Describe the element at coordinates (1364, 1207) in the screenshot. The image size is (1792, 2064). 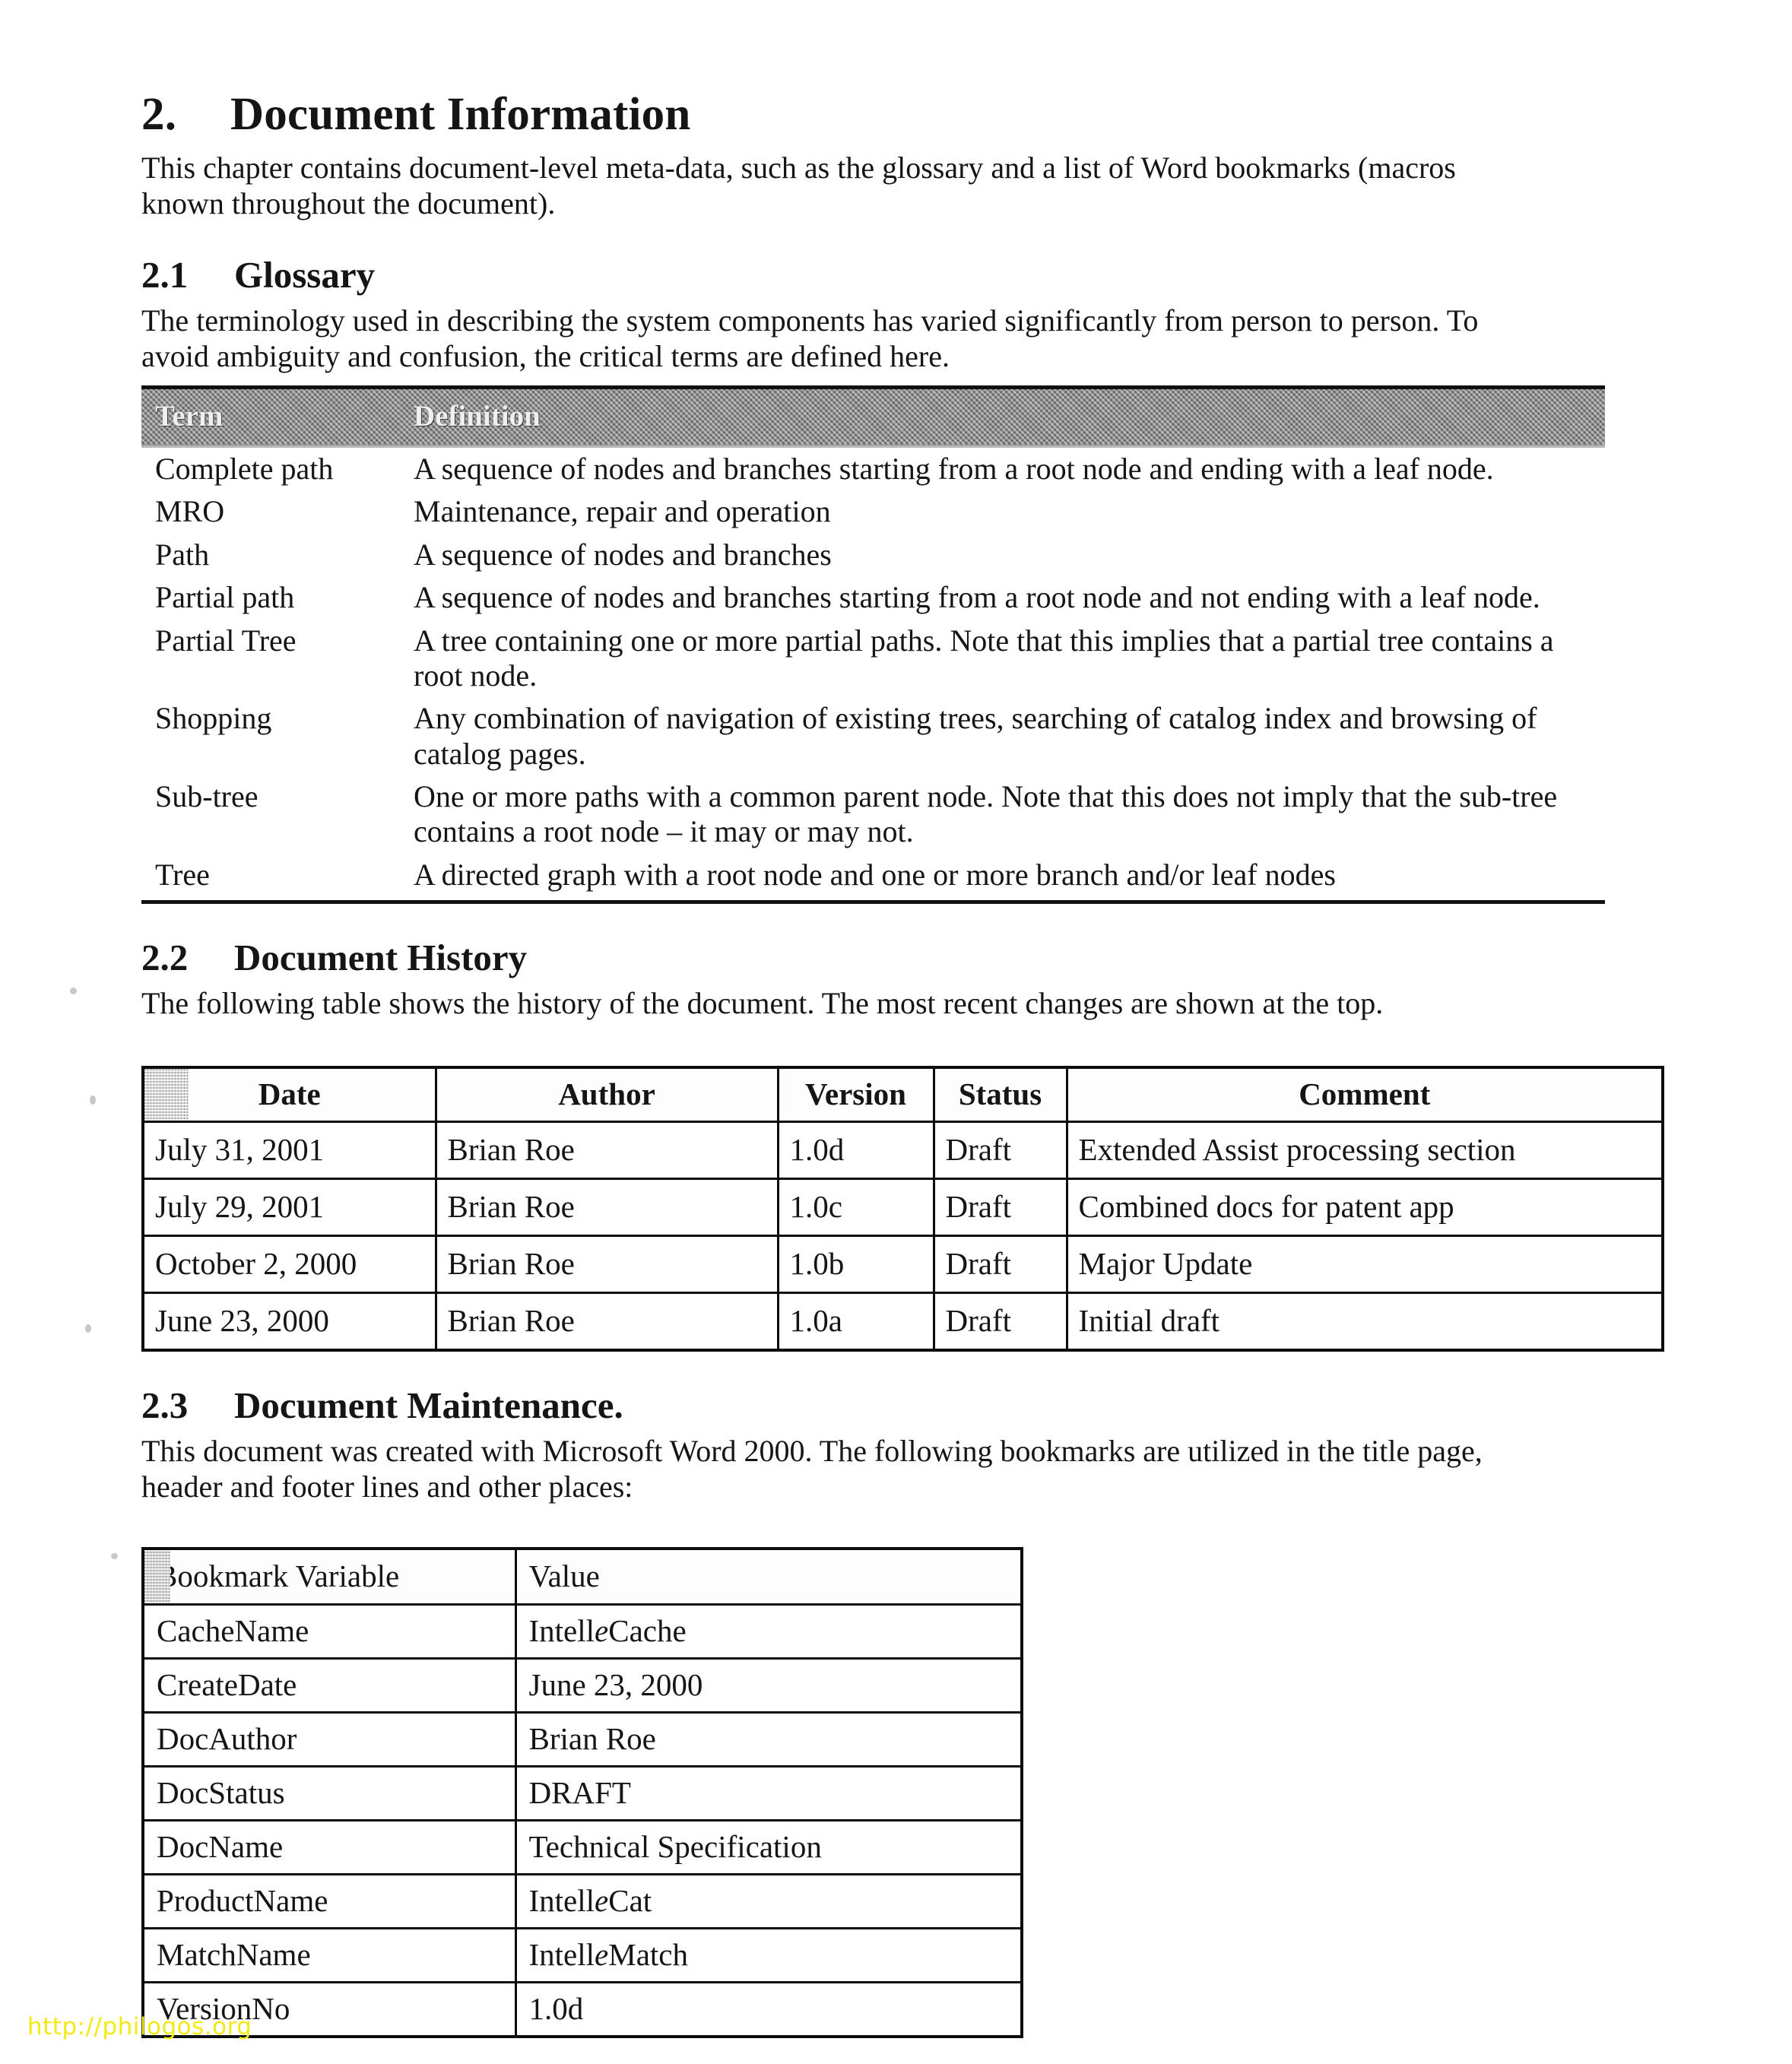
I see `history-comment: Combined docs for patent app` at that location.